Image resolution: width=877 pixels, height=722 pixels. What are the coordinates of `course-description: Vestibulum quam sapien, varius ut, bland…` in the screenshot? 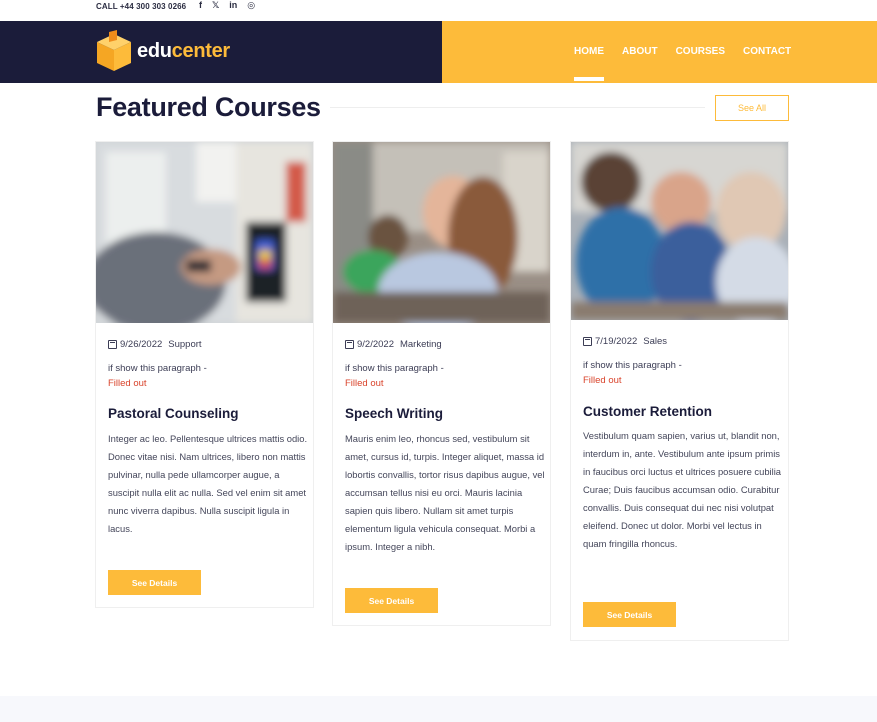 It's located at (682, 489).